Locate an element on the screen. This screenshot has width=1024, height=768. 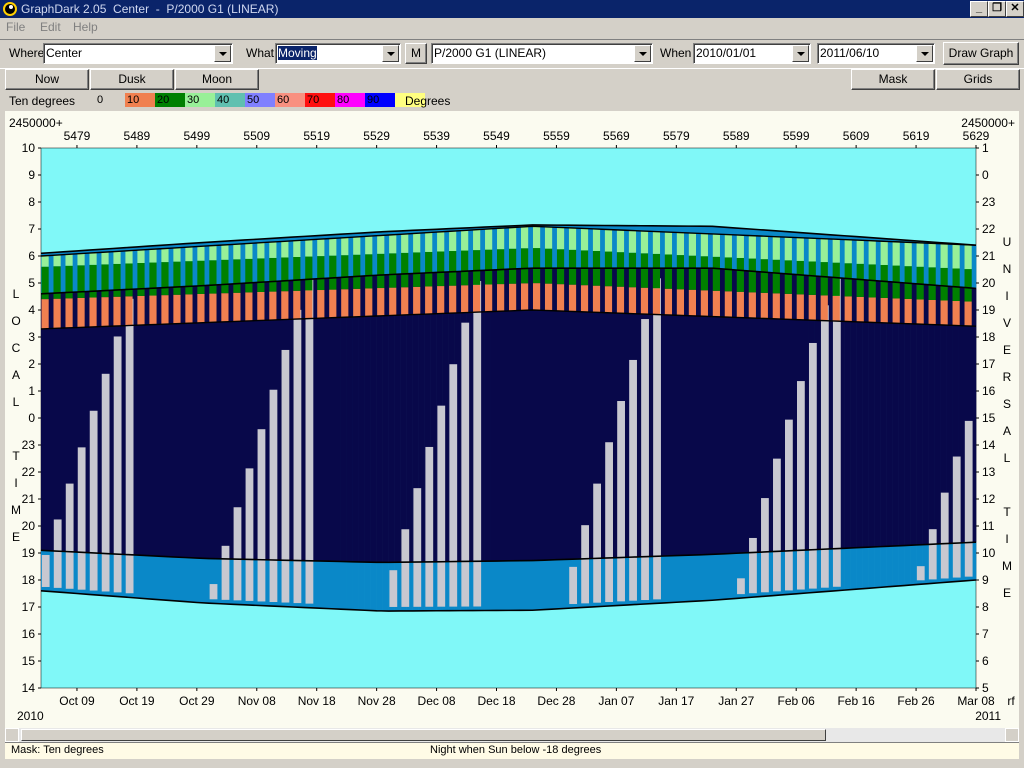
start-date-select: 2010/01/01 is located at coordinates (752, 53).